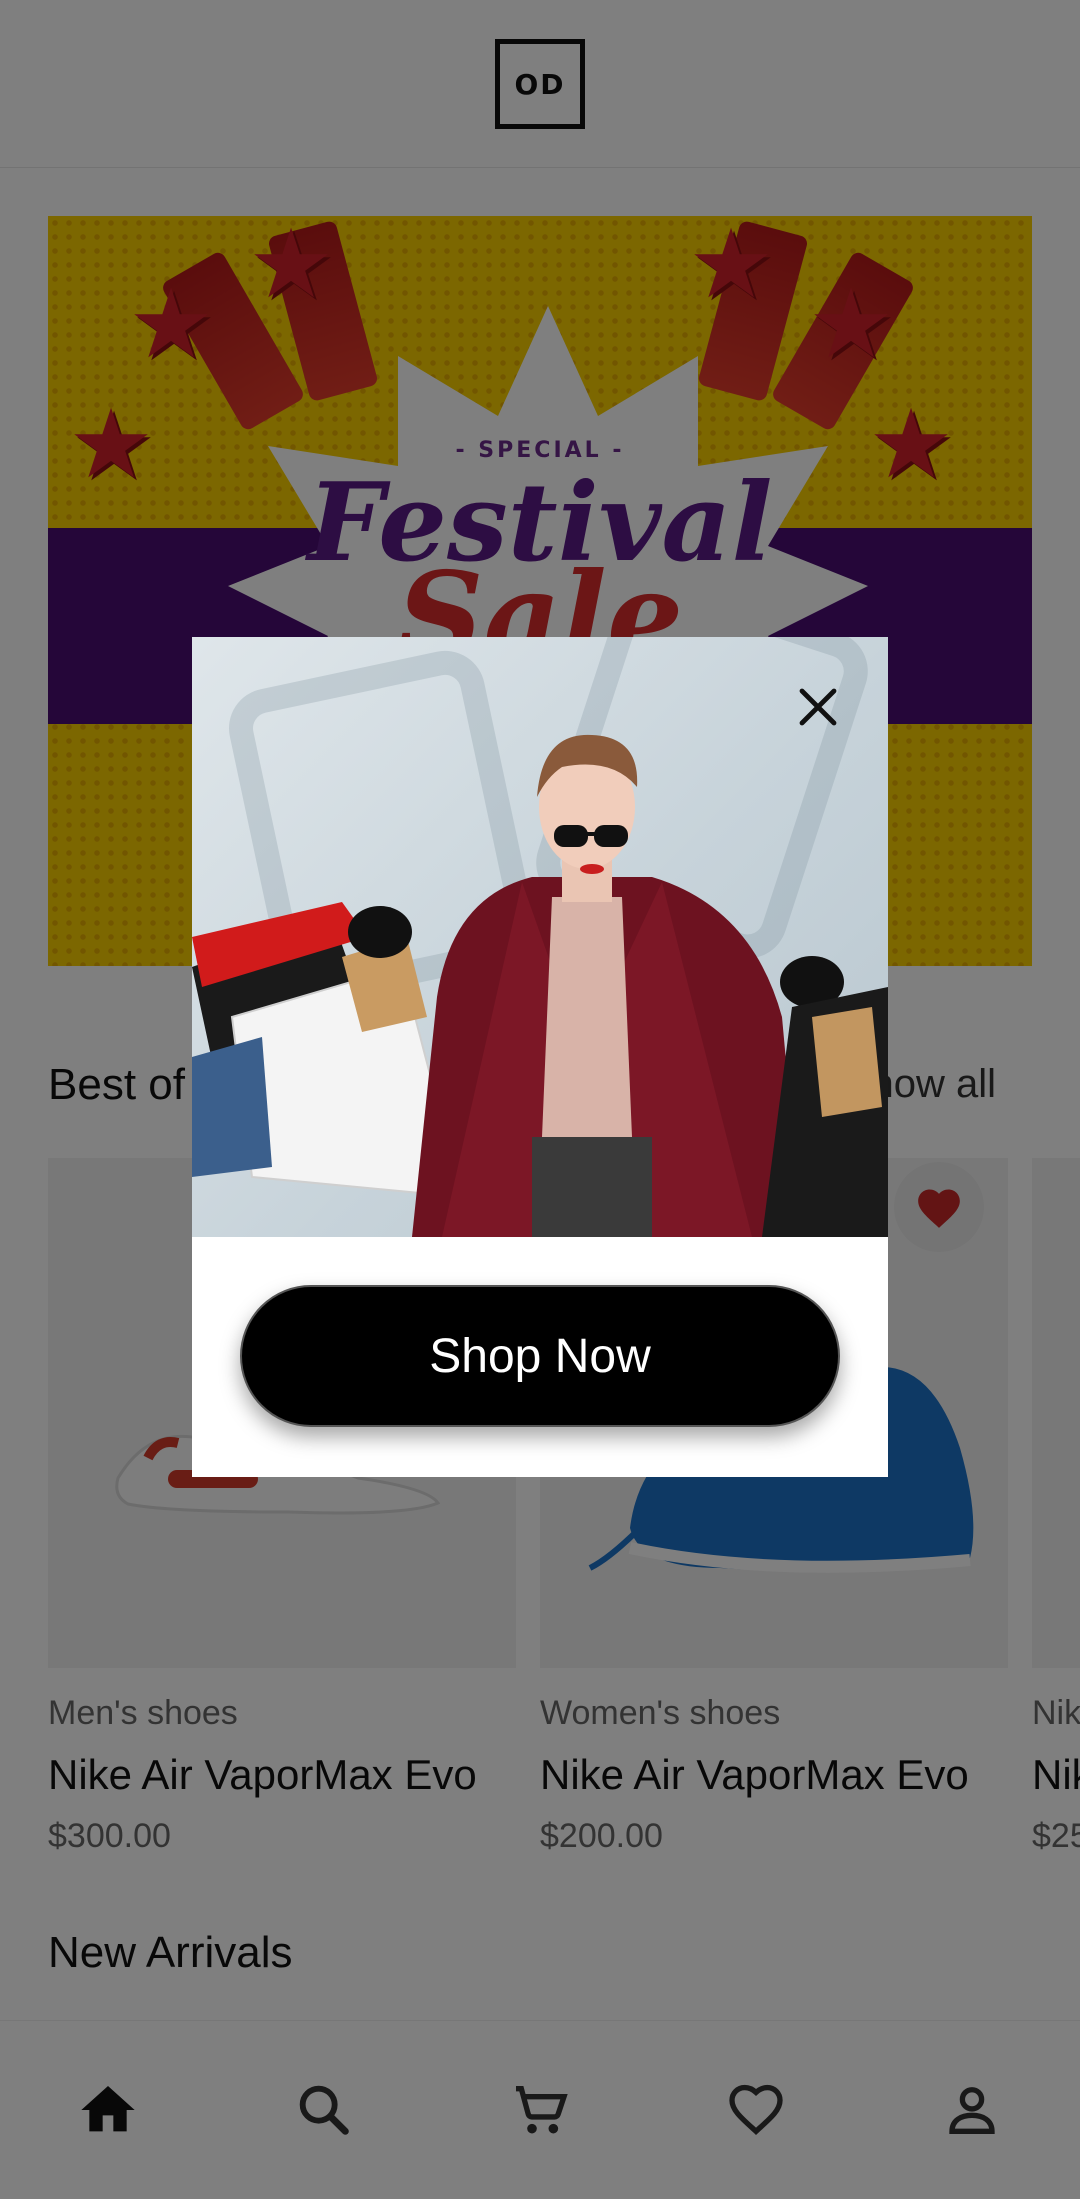 This screenshot has width=1080, height=2199. What do you see at coordinates (540, 985) in the screenshot?
I see `shopping-woman-illustration` at bounding box center [540, 985].